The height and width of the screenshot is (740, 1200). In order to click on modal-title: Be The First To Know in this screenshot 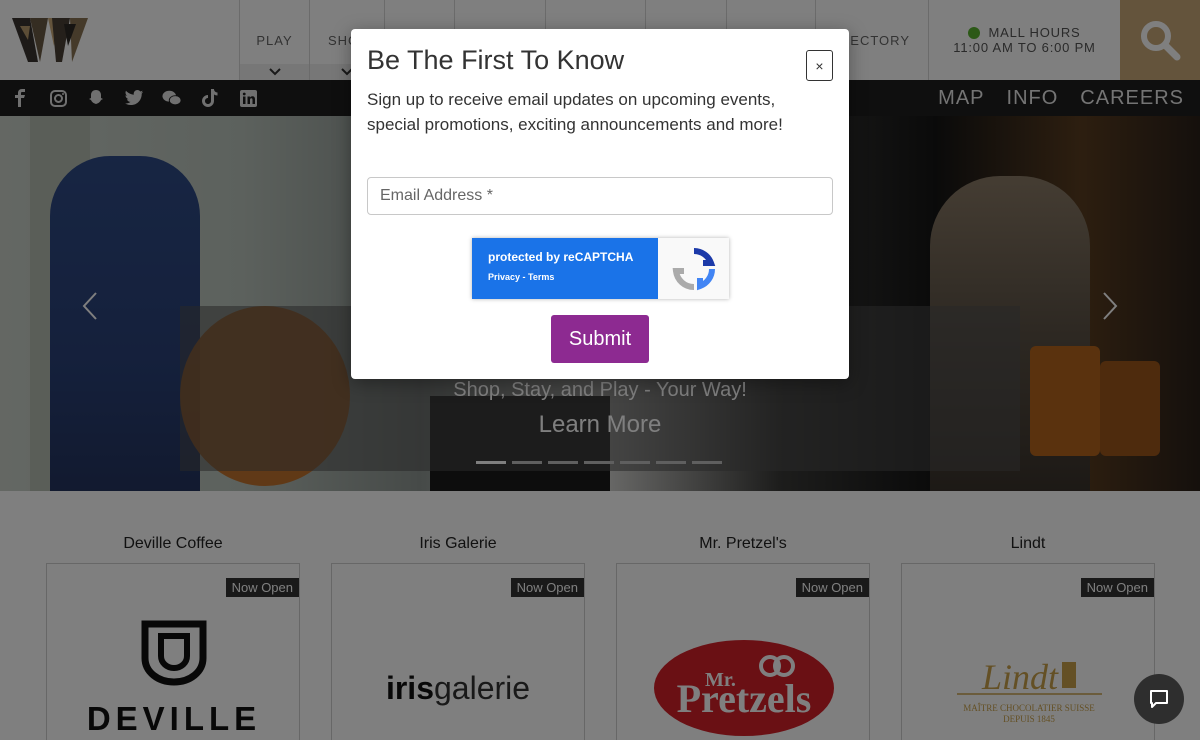, I will do `click(496, 60)`.